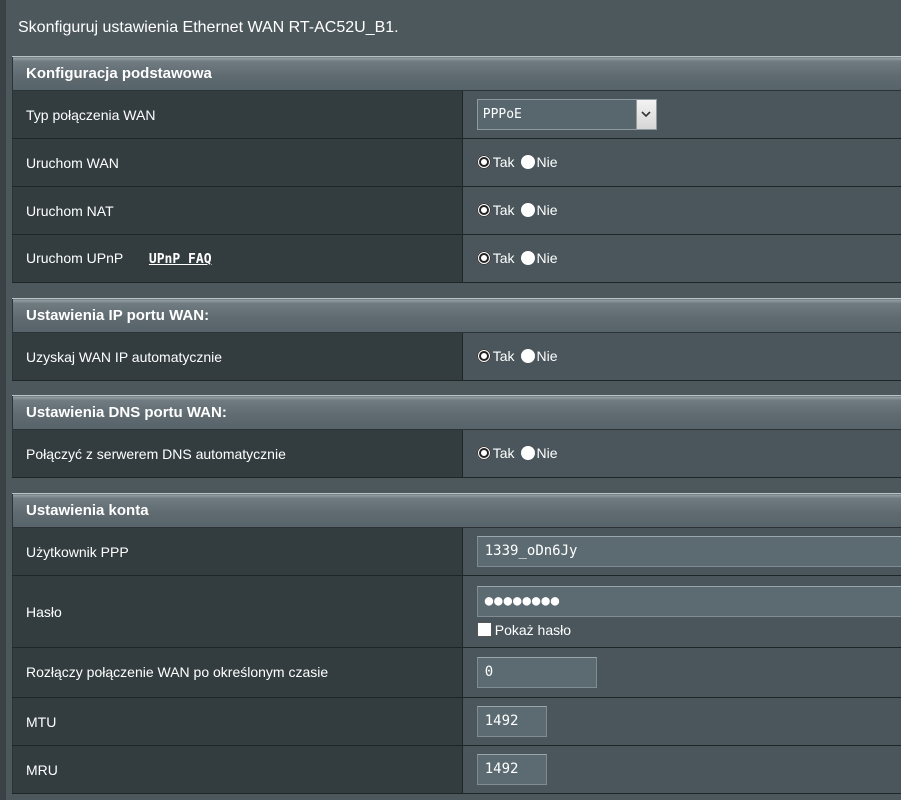  I want to click on account-header: Ustawienia konta, so click(456, 510).